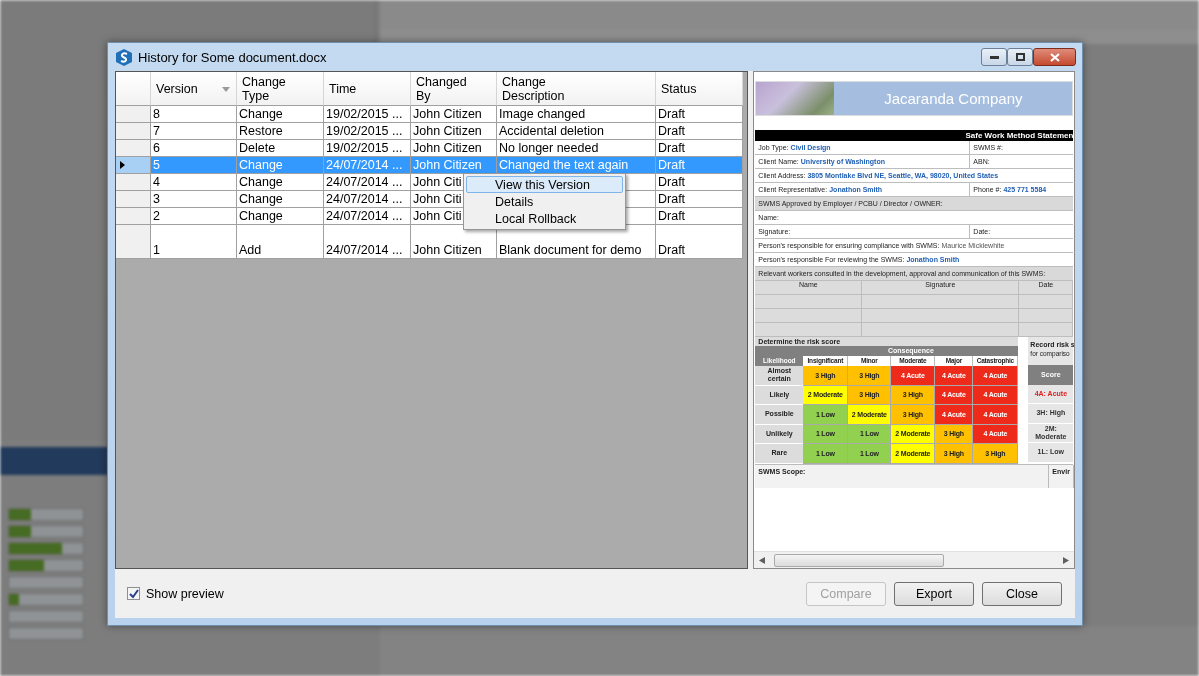 This screenshot has width=1199, height=676. What do you see at coordinates (859, 560) in the screenshot?
I see `scrollbar-thumb` at bounding box center [859, 560].